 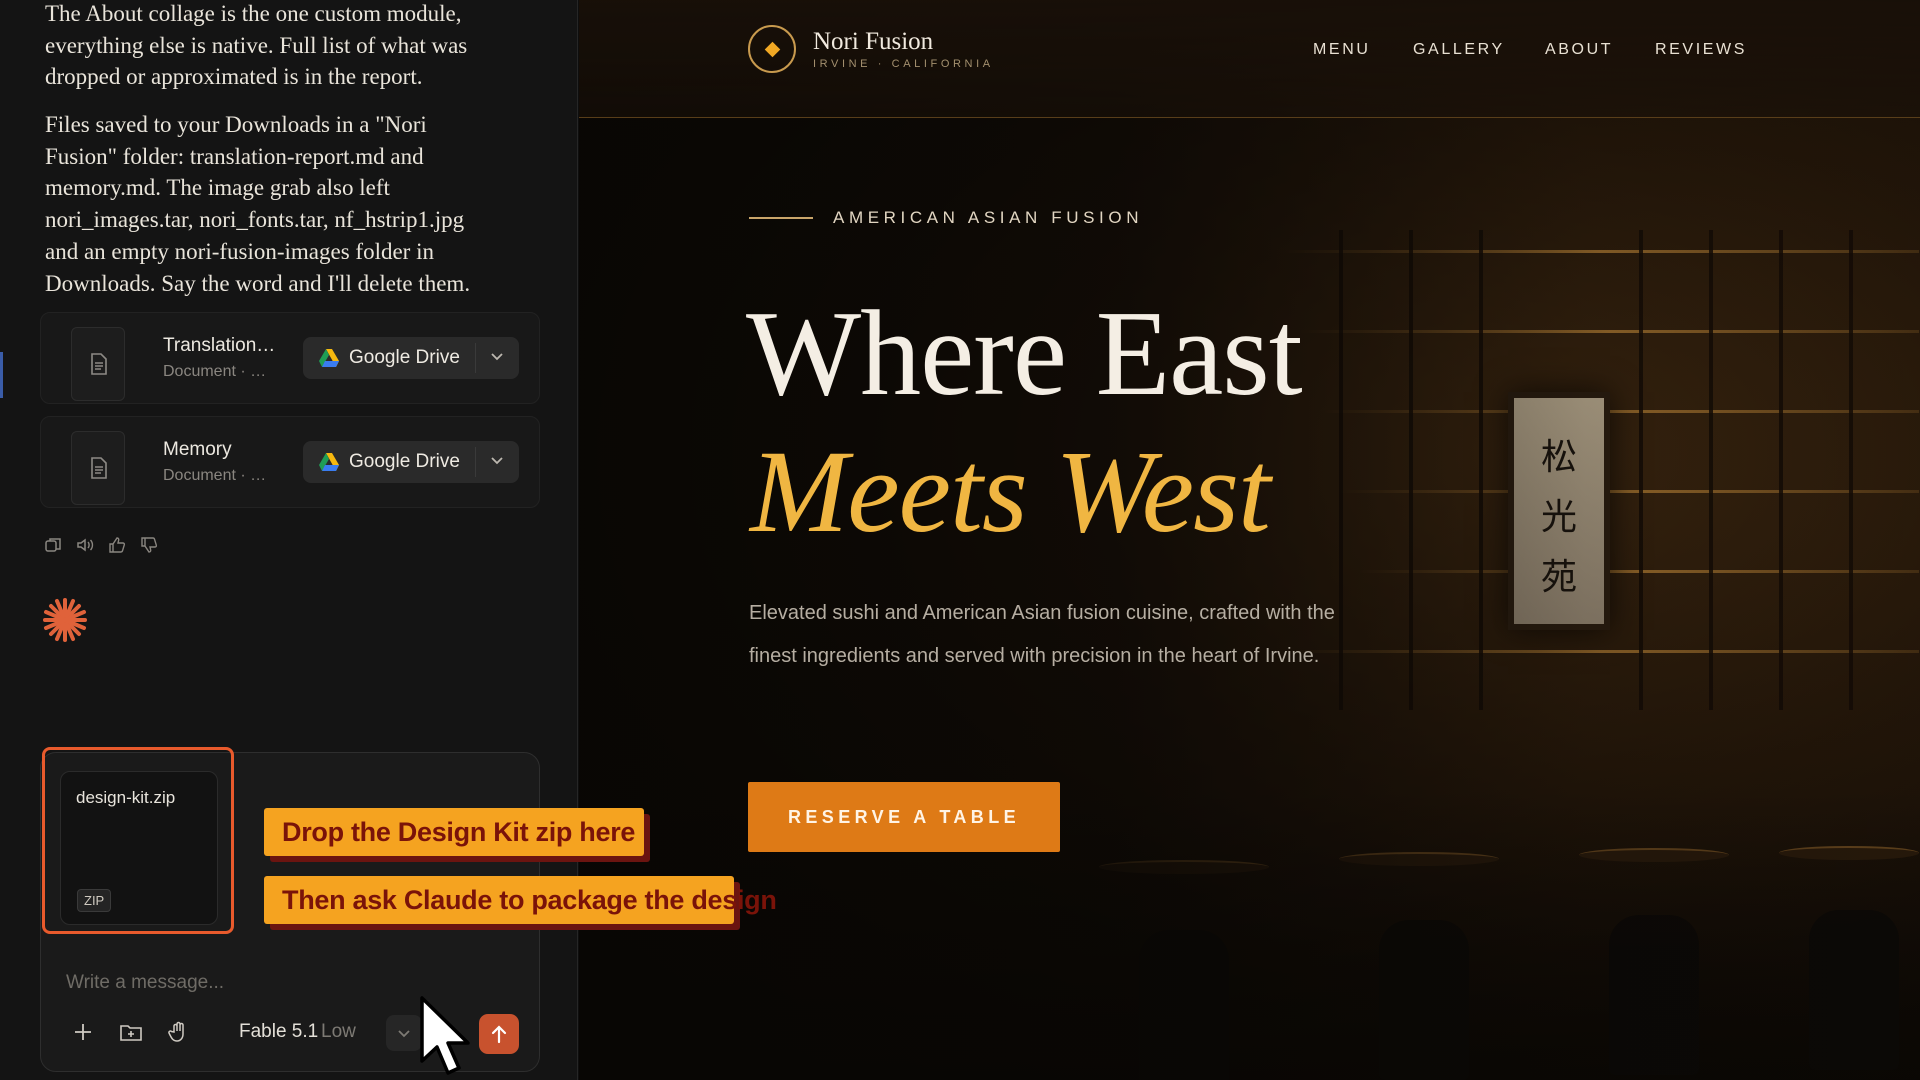 What do you see at coordinates (445, 1035) in the screenshot?
I see `mouse-pointer-icon` at bounding box center [445, 1035].